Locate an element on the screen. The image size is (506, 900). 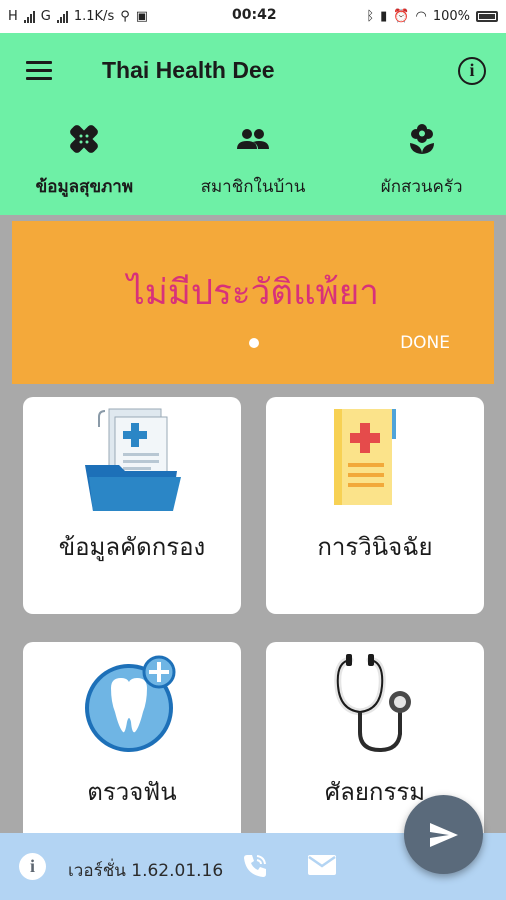
flower-icon is located at coordinates (422, 139).